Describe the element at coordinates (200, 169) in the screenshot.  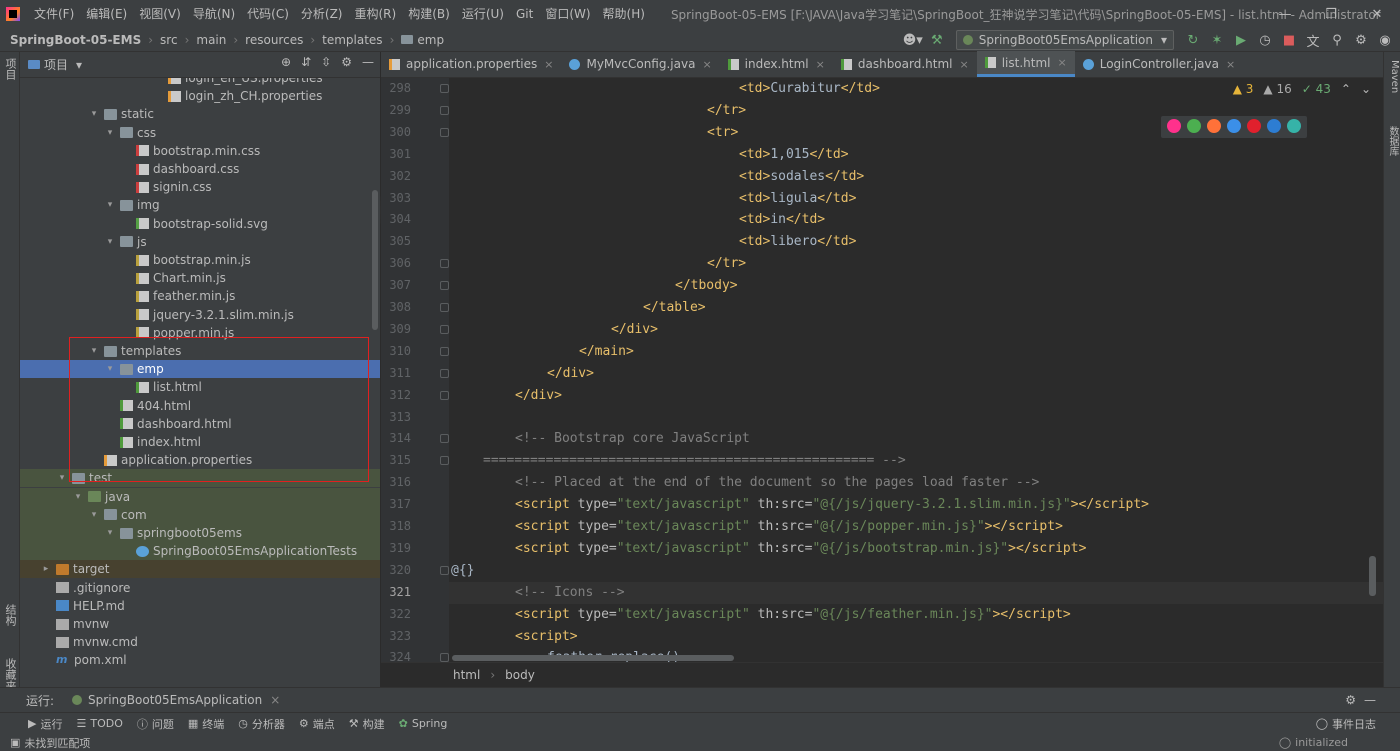
I see `tree-item: dashboard.css` at that location.